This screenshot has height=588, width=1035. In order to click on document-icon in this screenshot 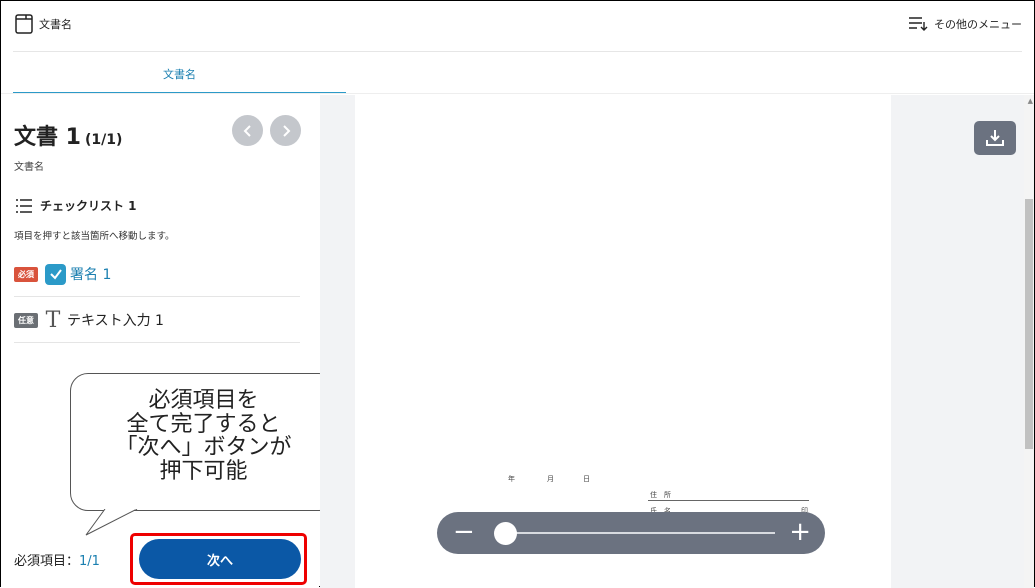, I will do `click(24, 24)`.